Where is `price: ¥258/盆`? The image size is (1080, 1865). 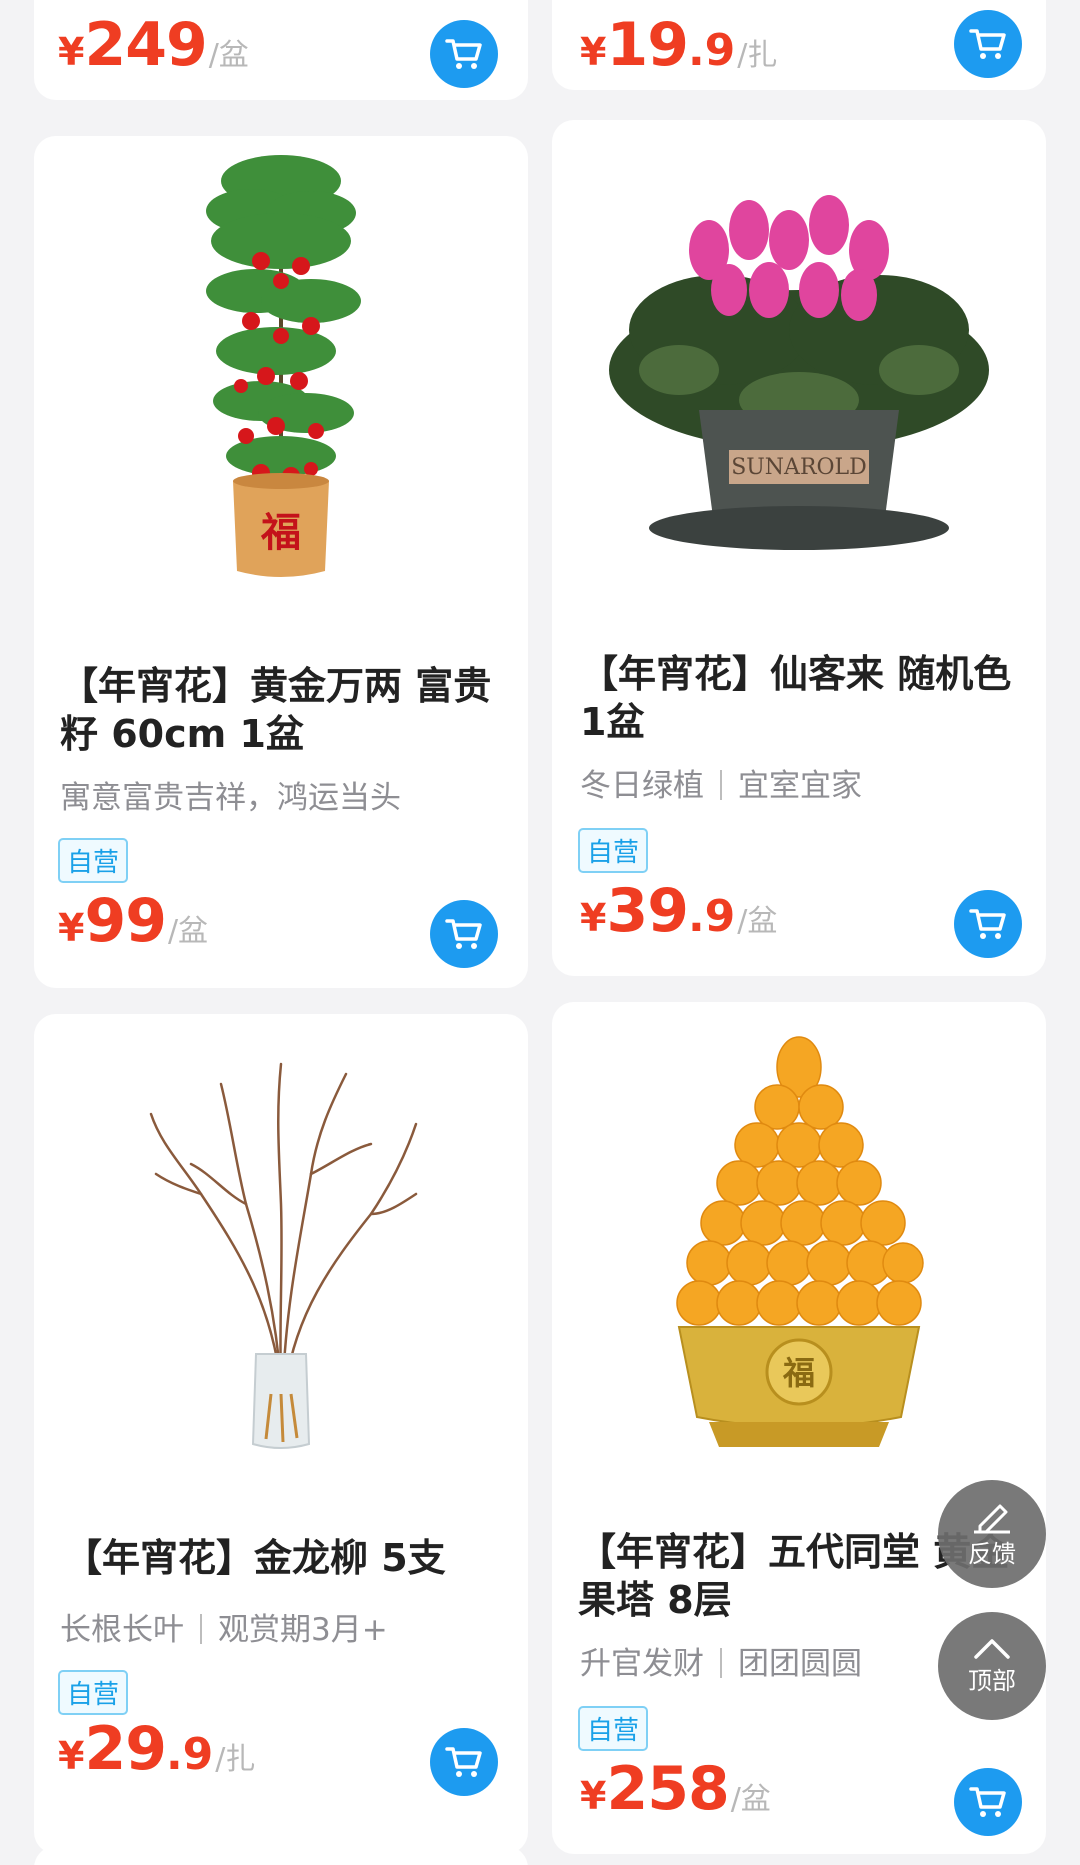
price: ¥258/盆 is located at coordinates (675, 1789).